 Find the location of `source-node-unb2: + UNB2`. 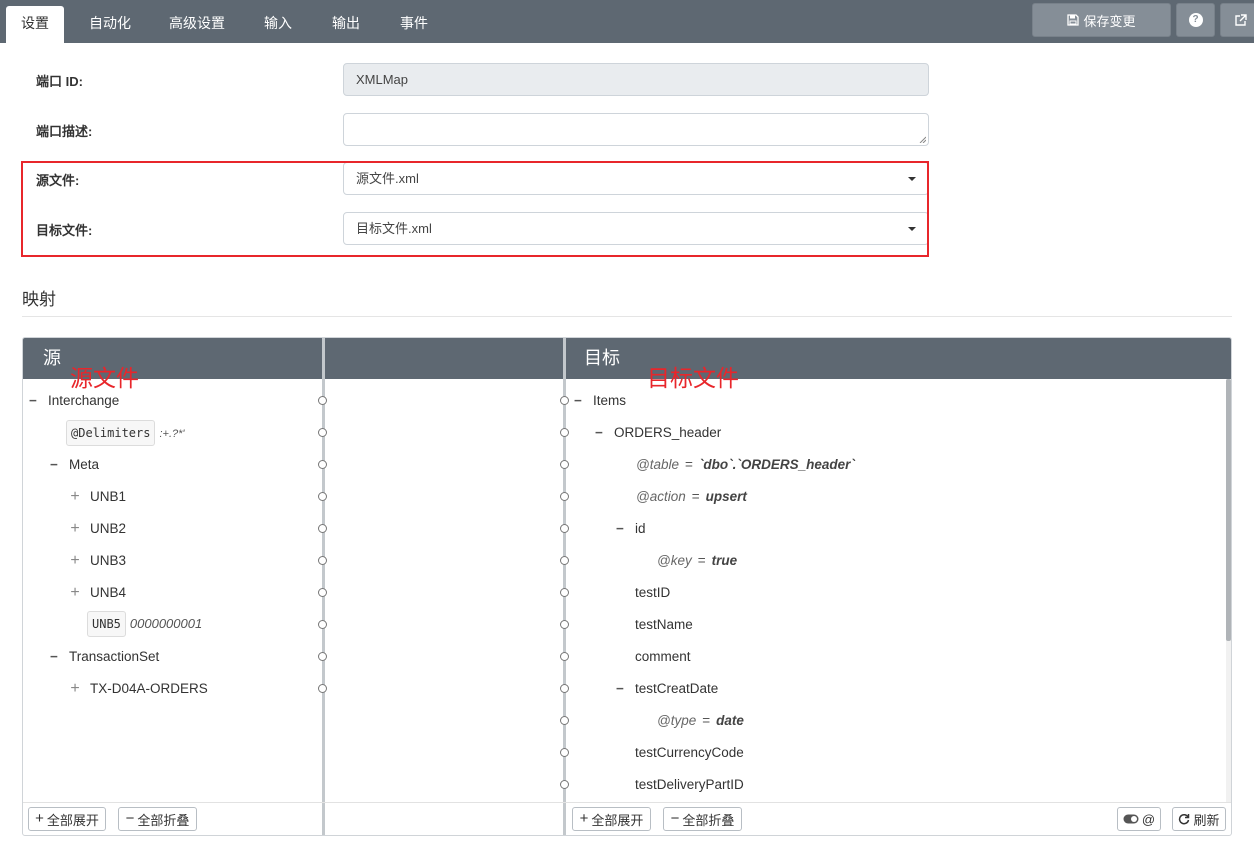

source-node-unb2: + UNB2 is located at coordinates (97, 529).